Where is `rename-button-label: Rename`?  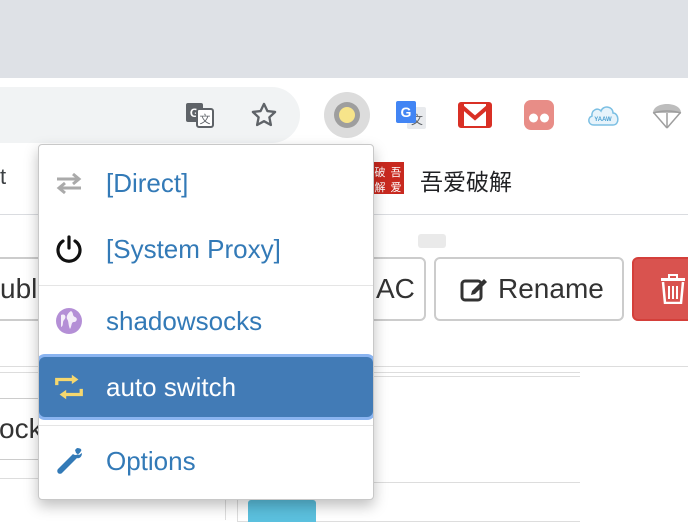 rename-button-label: Rename is located at coordinates (551, 288).